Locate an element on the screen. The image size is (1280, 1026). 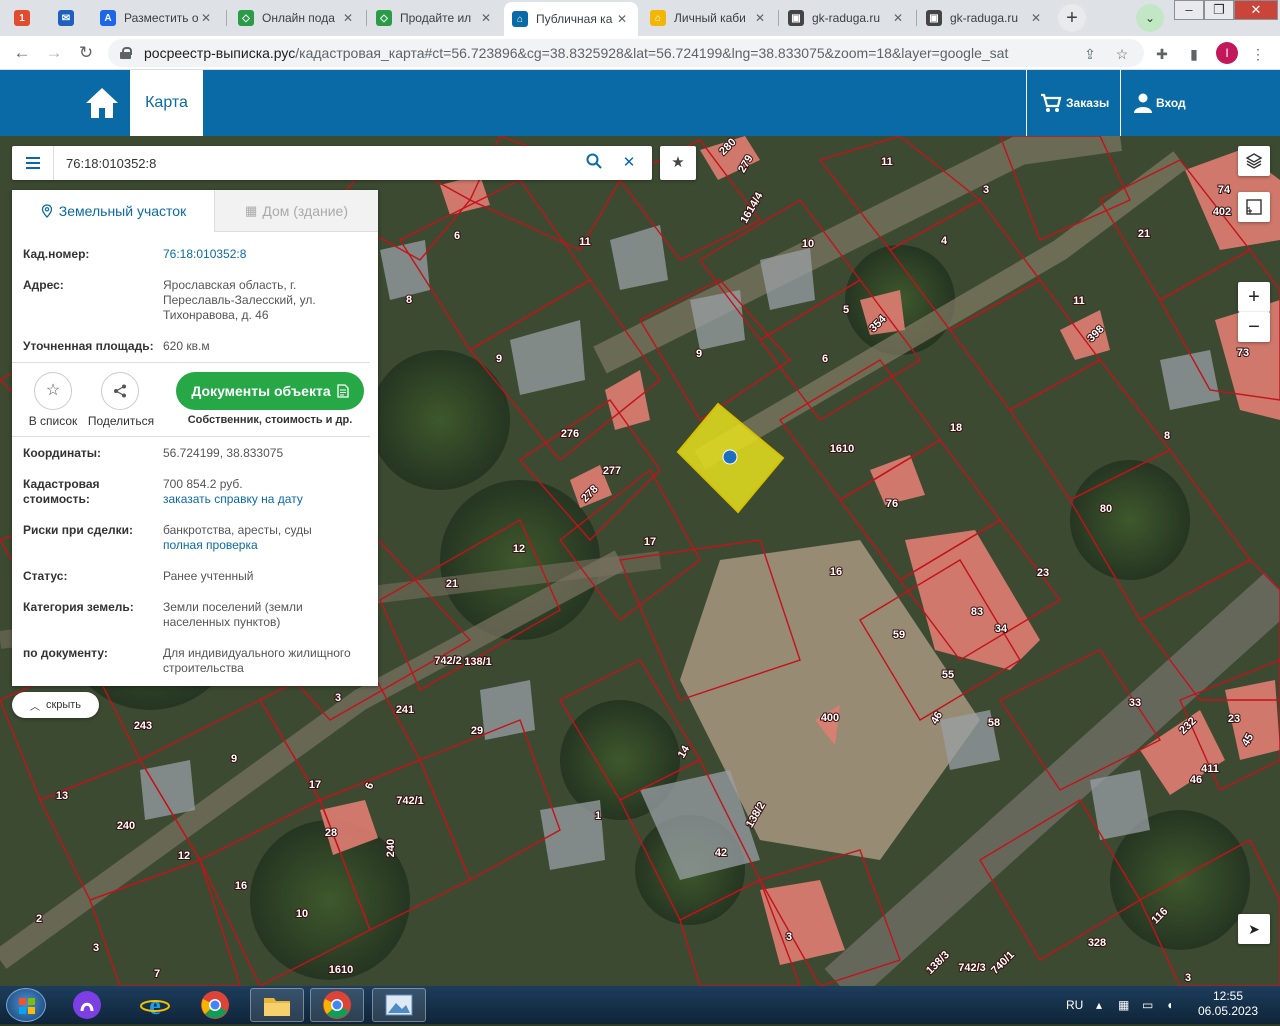
cadastral-search-input is located at coordinates (326, 163).